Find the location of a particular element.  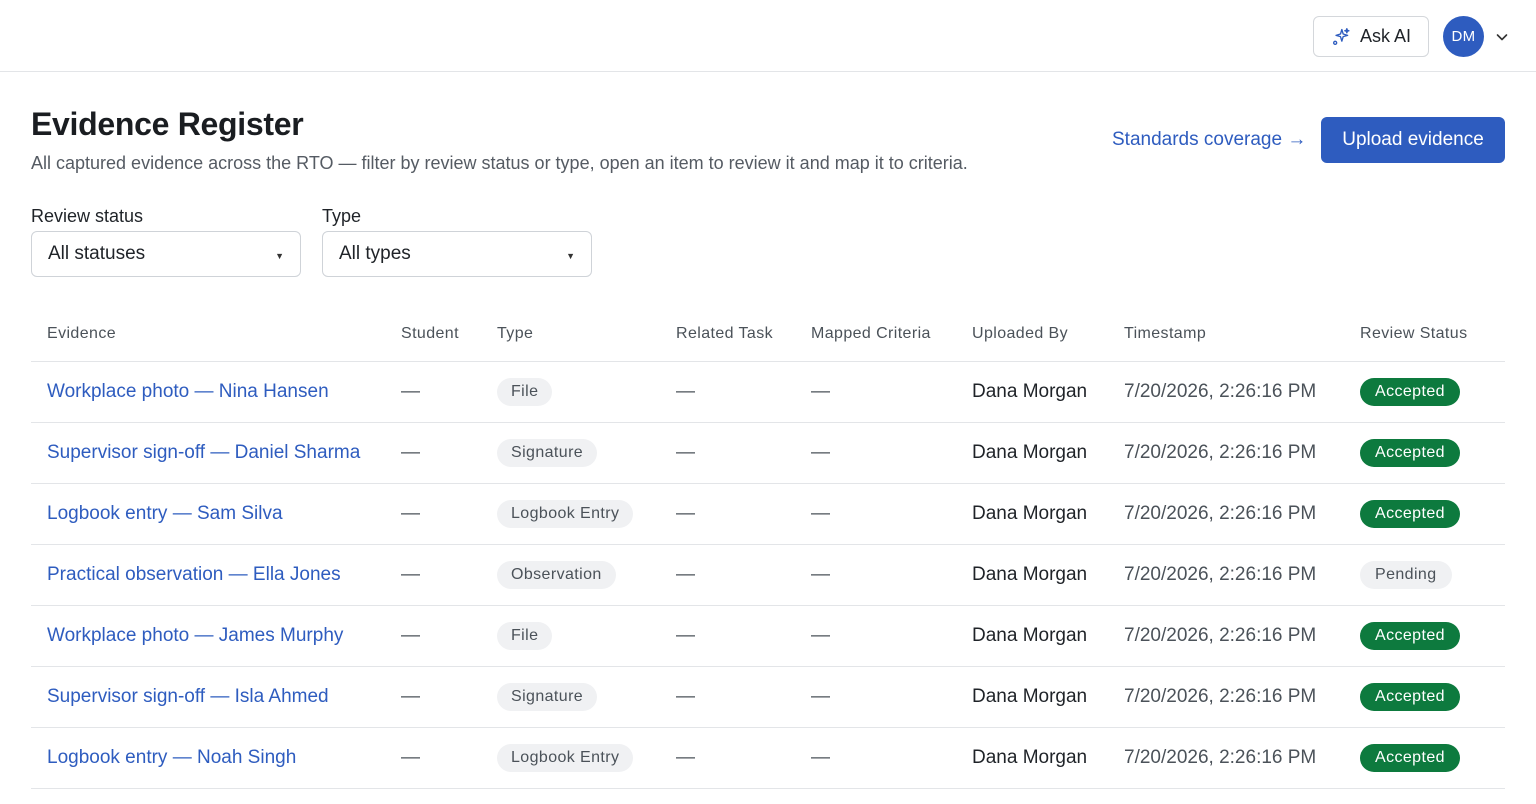

review-status-label: Review status is located at coordinates (87, 216).